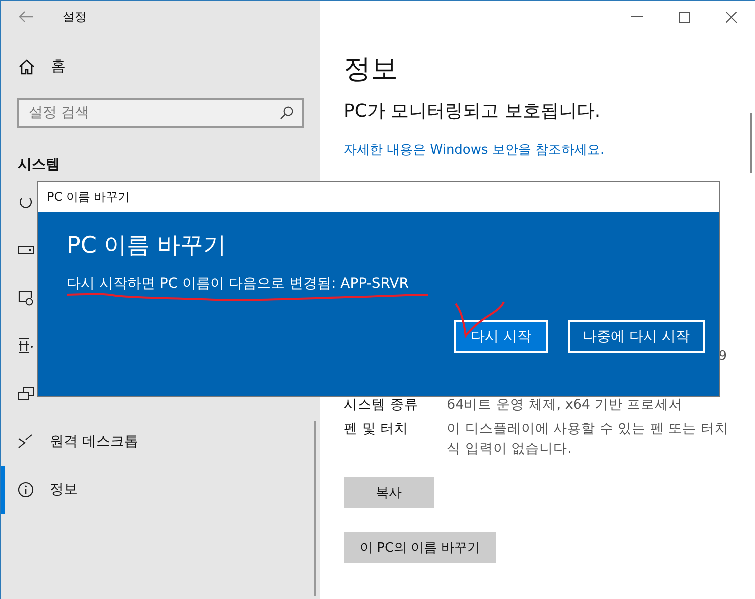 The image size is (755, 599). What do you see at coordinates (377, 429) in the screenshot?
I see `spec-label: 펜 및 터치` at bounding box center [377, 429].